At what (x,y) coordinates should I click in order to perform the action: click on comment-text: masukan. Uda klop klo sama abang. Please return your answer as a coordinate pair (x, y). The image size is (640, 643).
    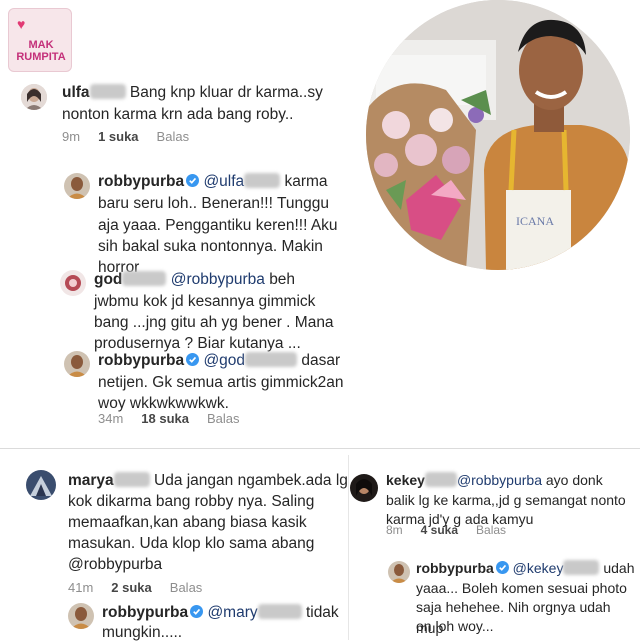
    Looking at the image, I should click on (191, 543).